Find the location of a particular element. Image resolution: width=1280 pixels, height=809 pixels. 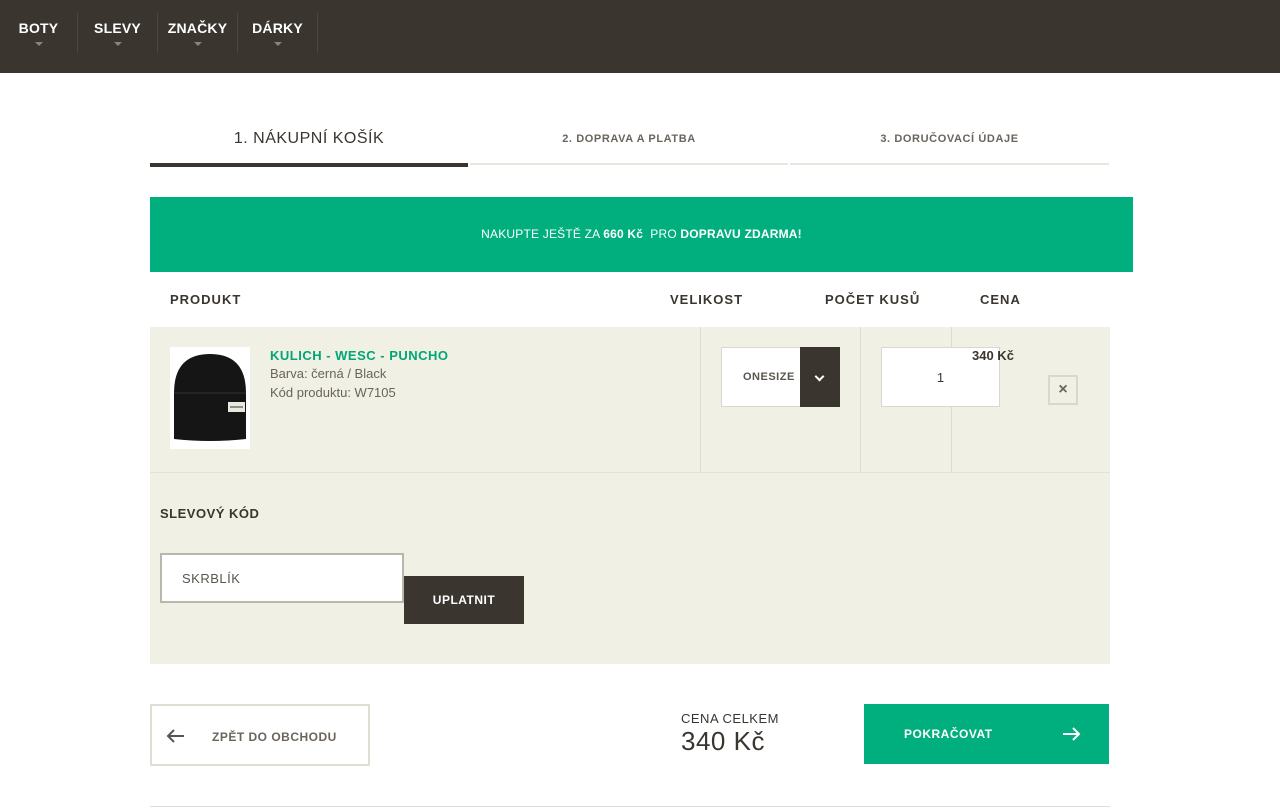

top-navigation: BOTY SLEVY ZNAČKY DÁRKY is located at coordinates (640, 36).